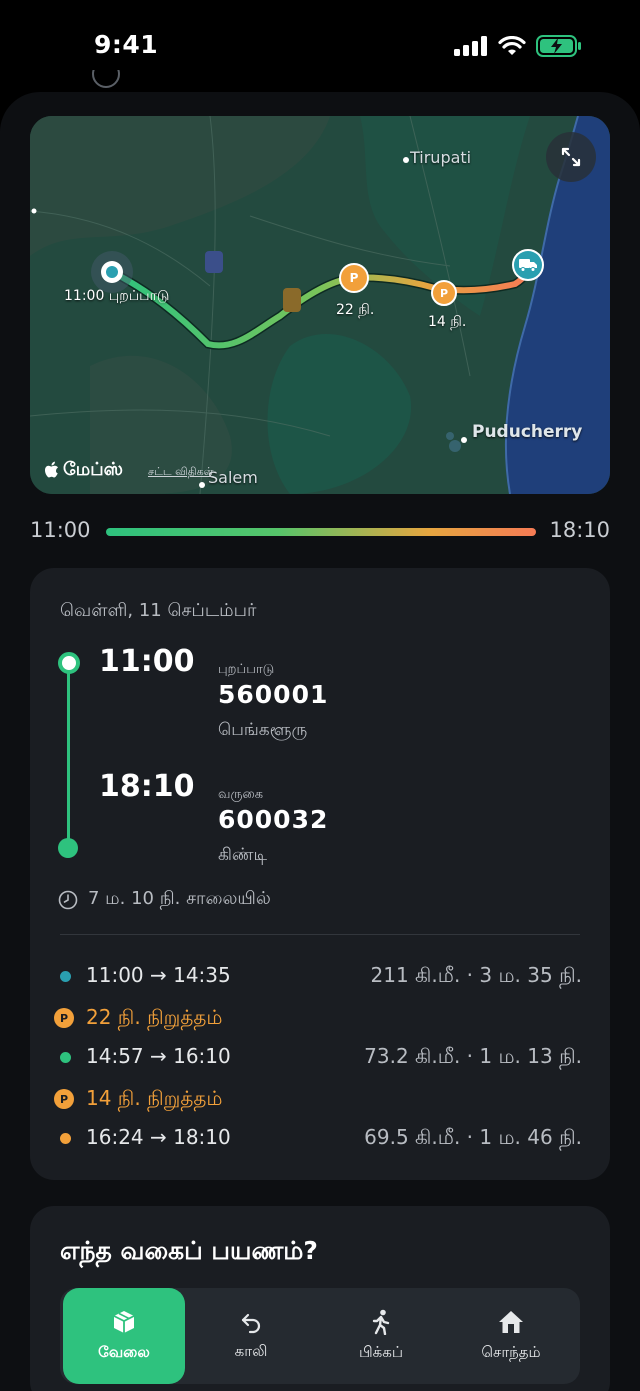 The width and height of the screenshot is (640, 1391). Describe the element at coordinates (181, 472) in the screenshot. I see `legal-link: சட்ட விதிகள்` at that location.